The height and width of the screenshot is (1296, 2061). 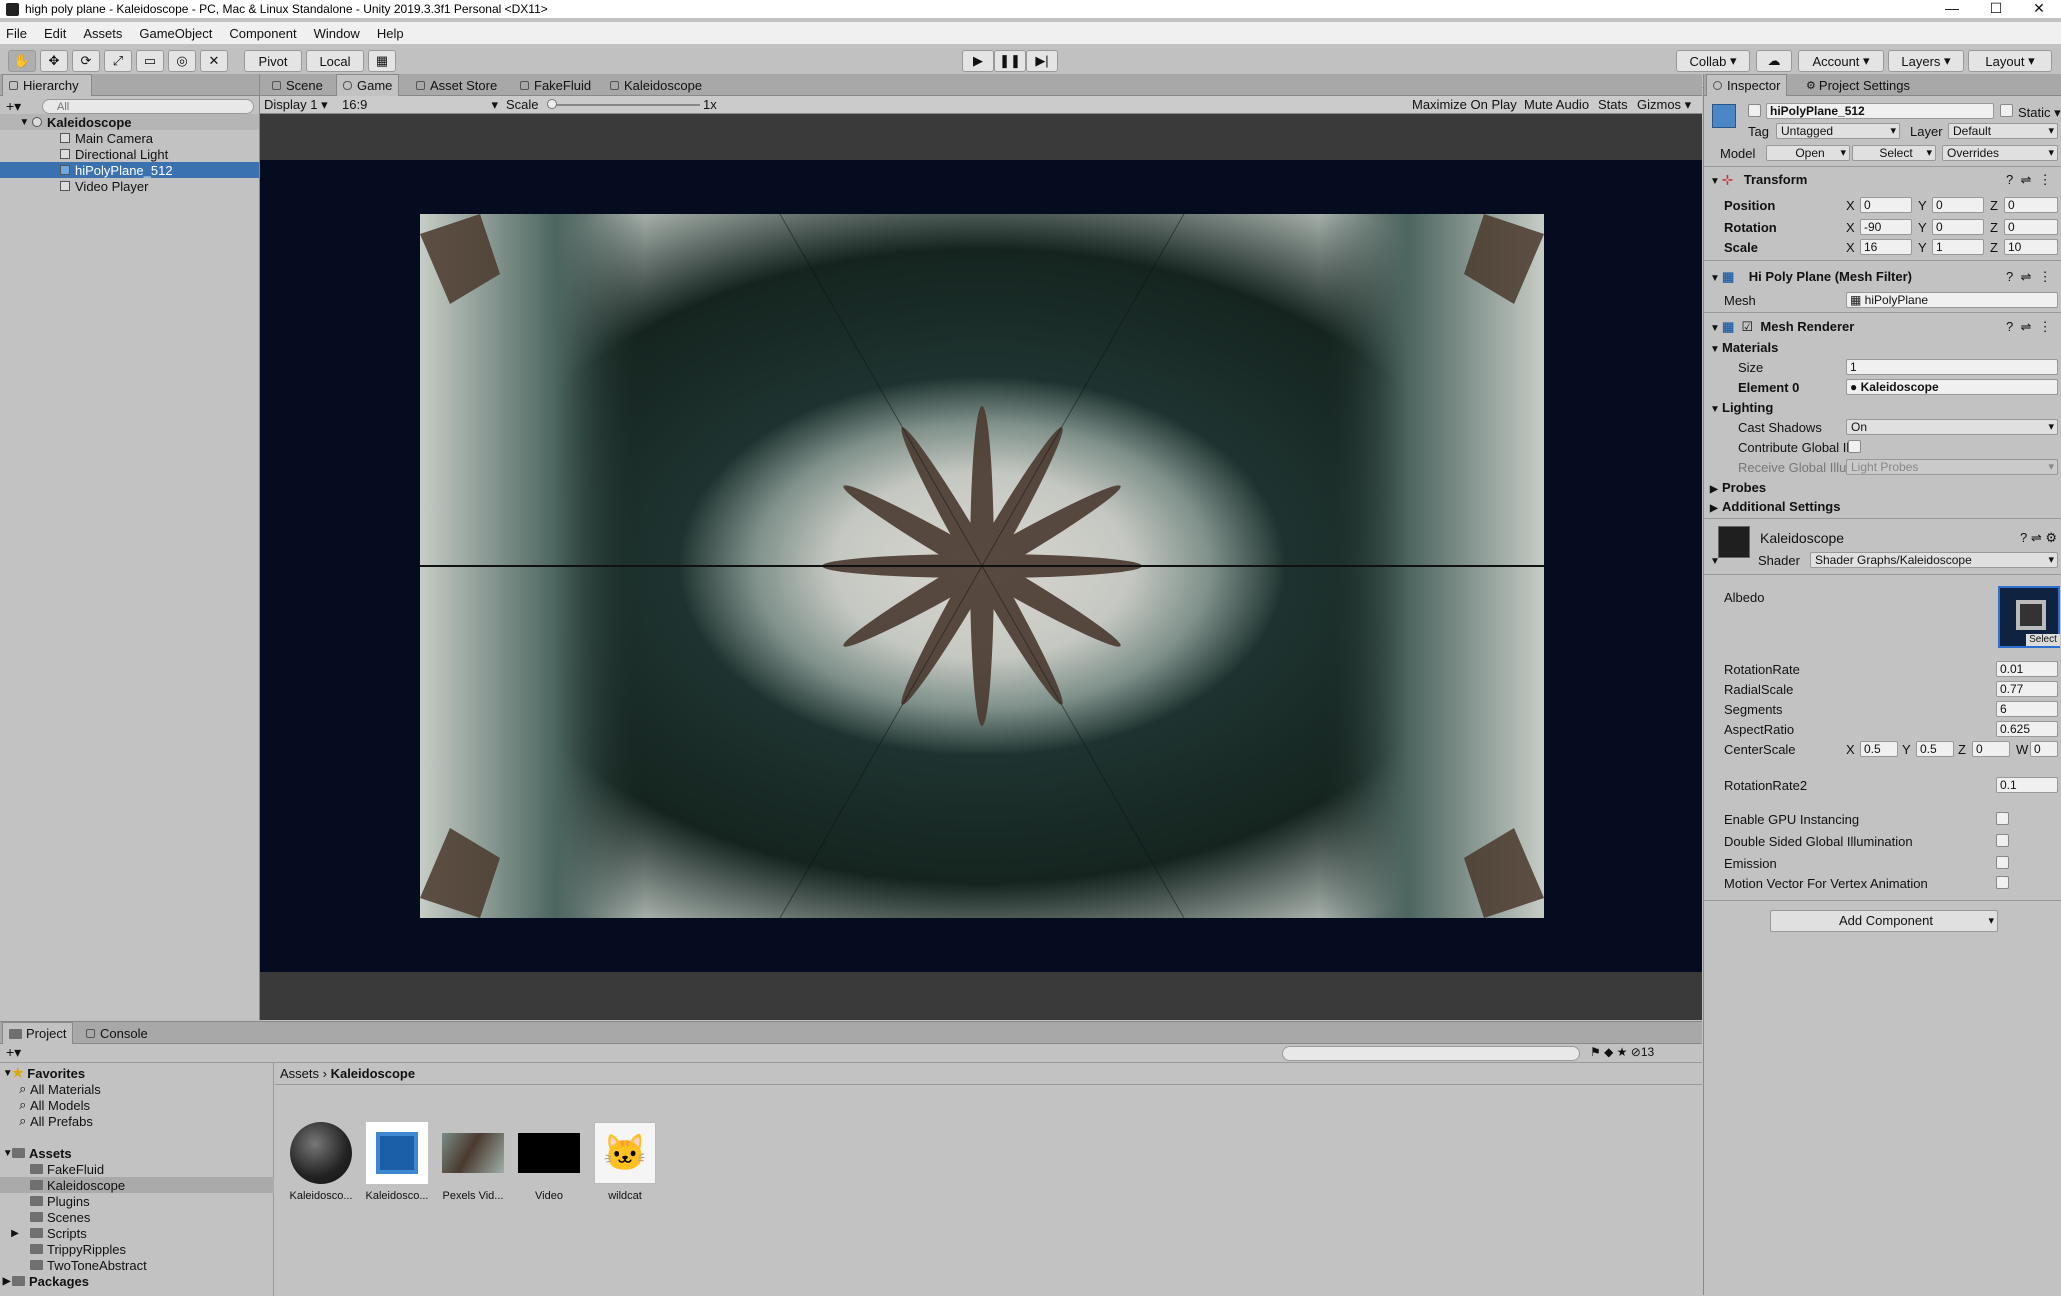 I want to click on favorite-all-materials: ⌕ All Materials, so click(x=137, y=1089).